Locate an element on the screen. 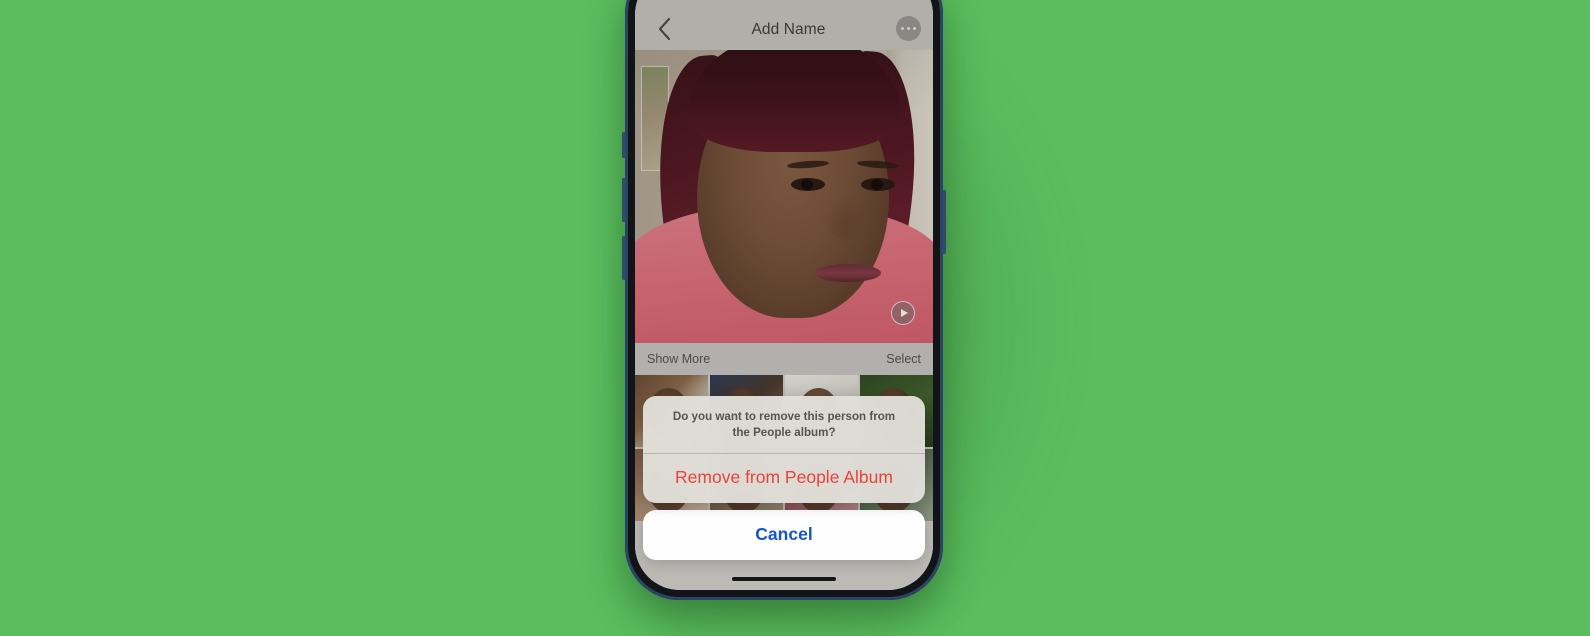 The width and height of the screenshot is (1590, 636). silent-switch is located at coordinates (624, 145).